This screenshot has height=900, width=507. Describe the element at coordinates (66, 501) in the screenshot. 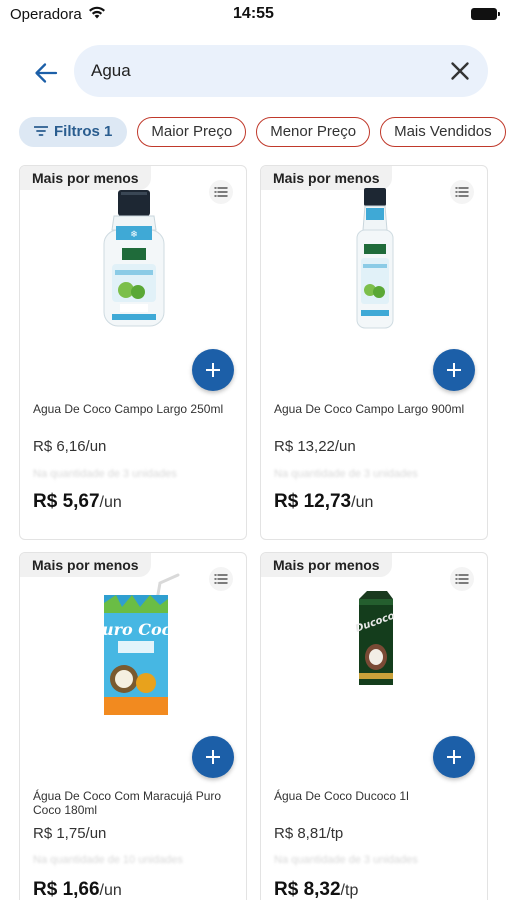

I see `final-price-value: R$ 5,67` at that location.